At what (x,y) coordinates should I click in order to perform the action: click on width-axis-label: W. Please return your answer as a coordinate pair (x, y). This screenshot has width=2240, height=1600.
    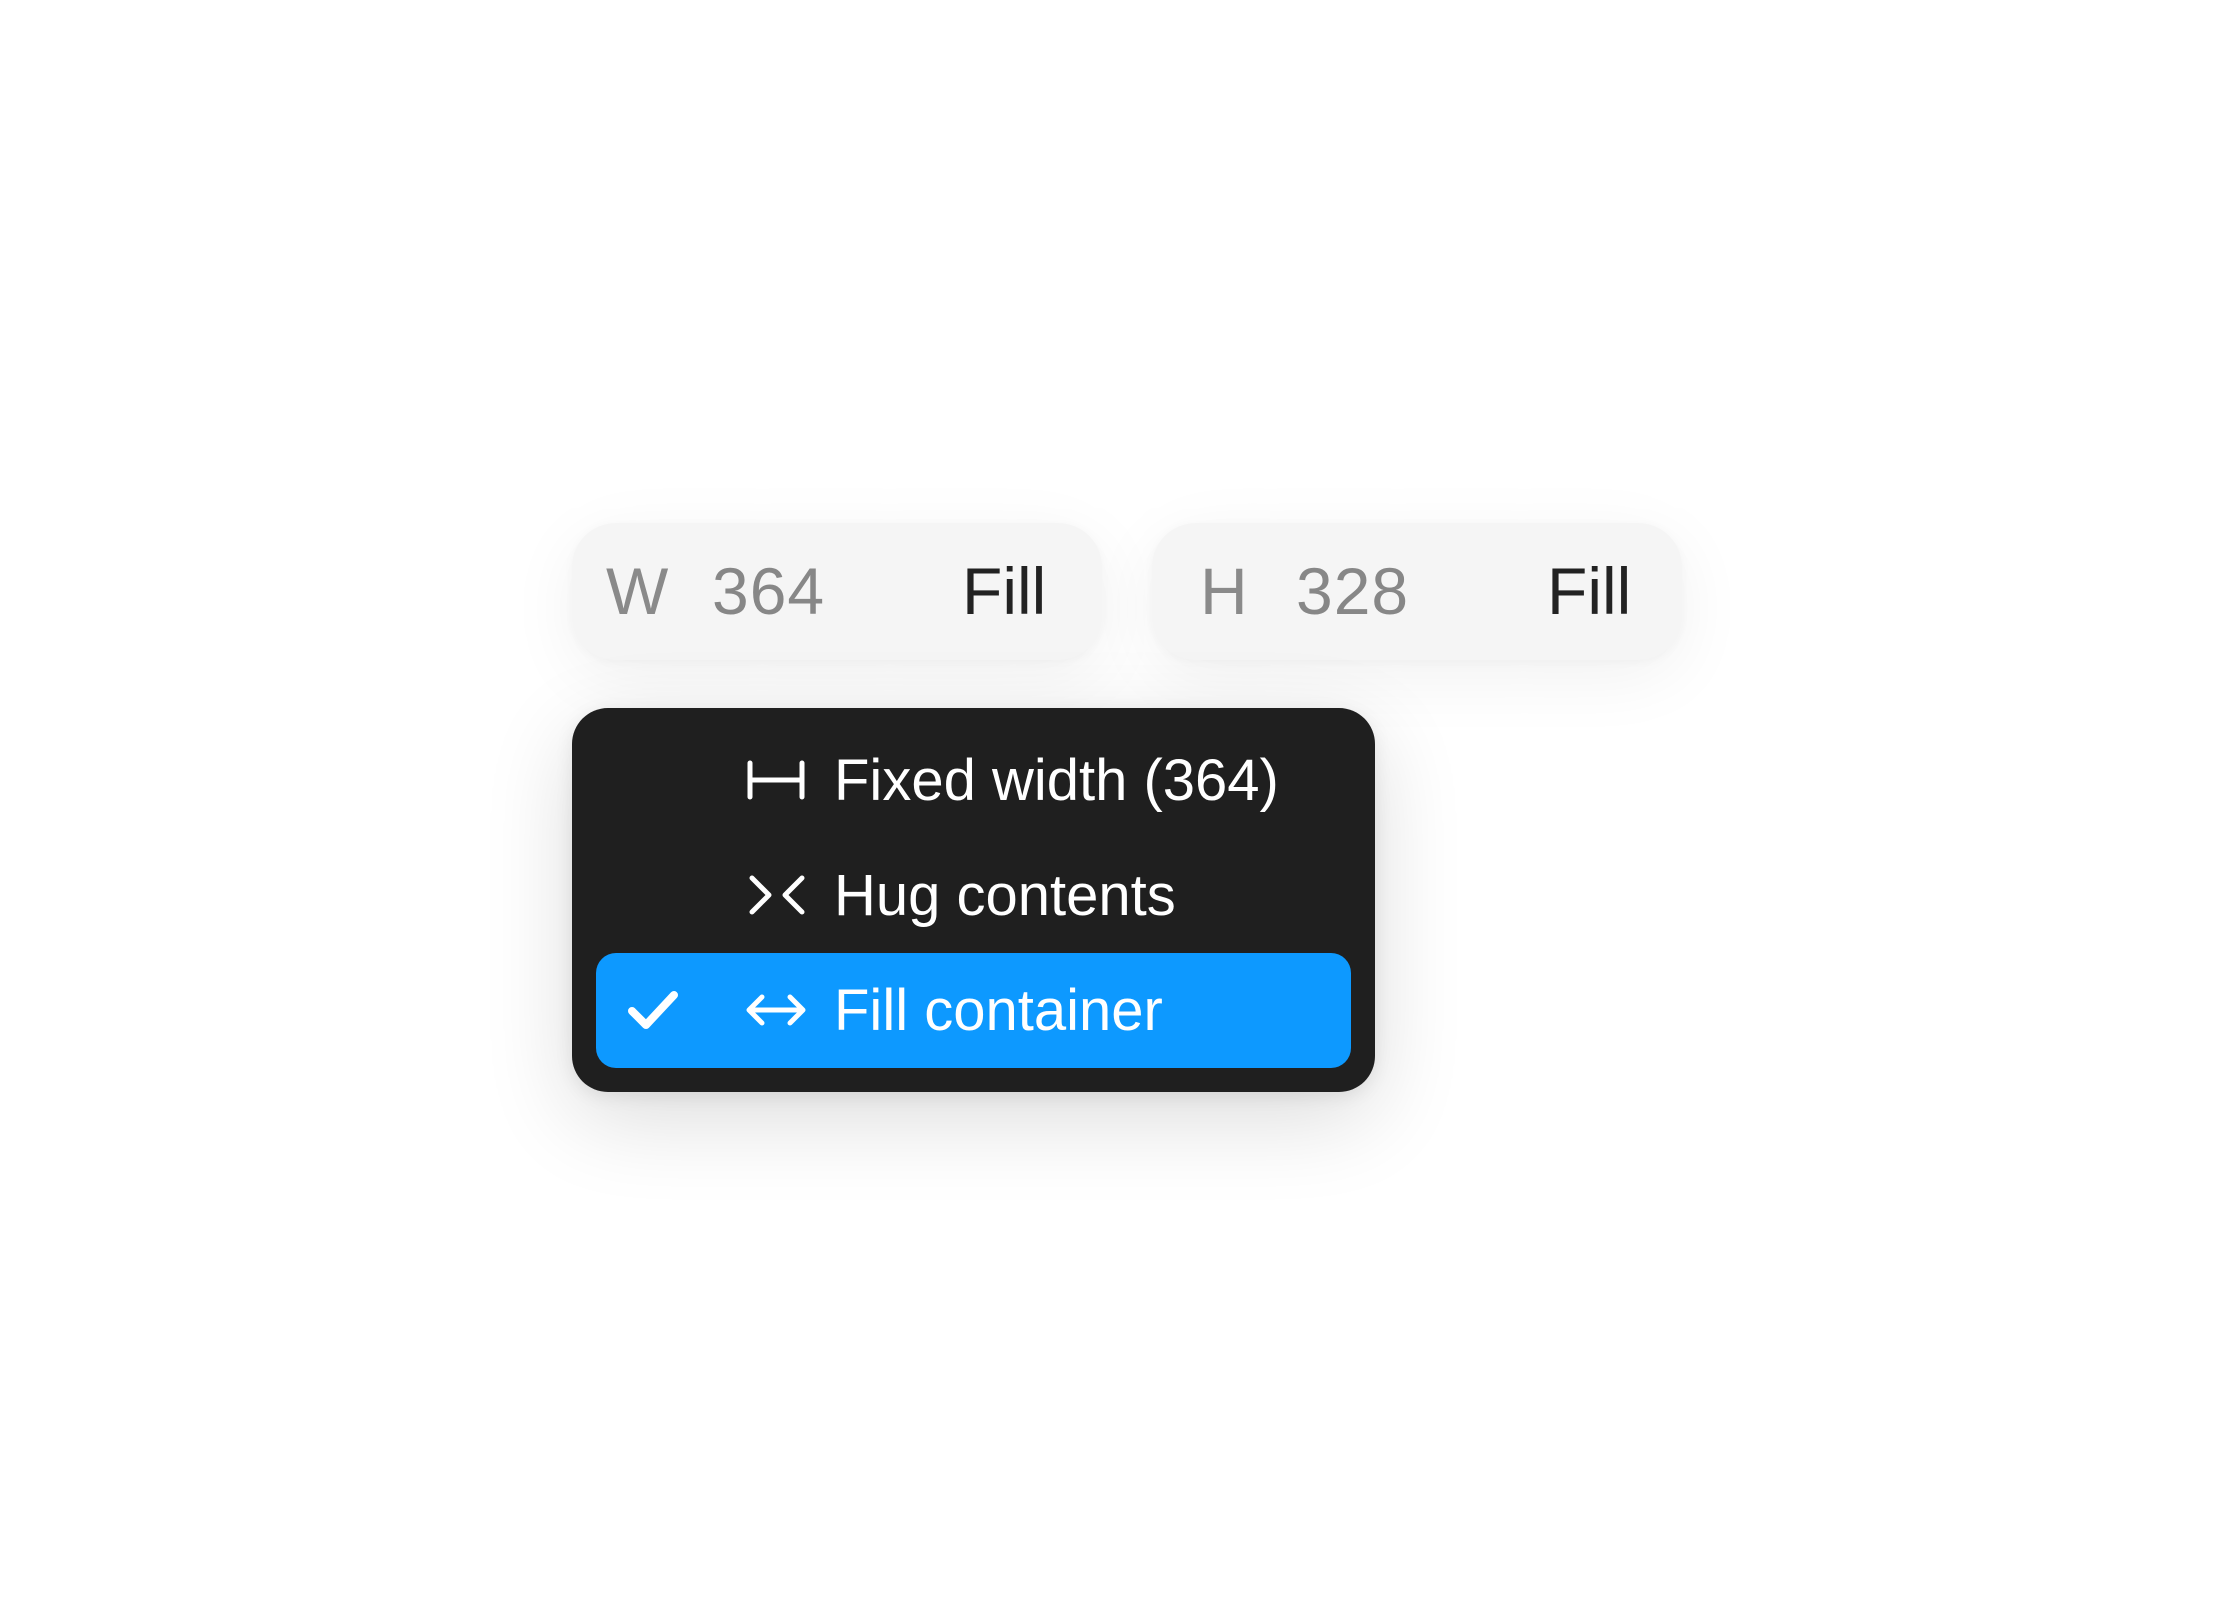
    Looking at the image, I should click on (637, 591).